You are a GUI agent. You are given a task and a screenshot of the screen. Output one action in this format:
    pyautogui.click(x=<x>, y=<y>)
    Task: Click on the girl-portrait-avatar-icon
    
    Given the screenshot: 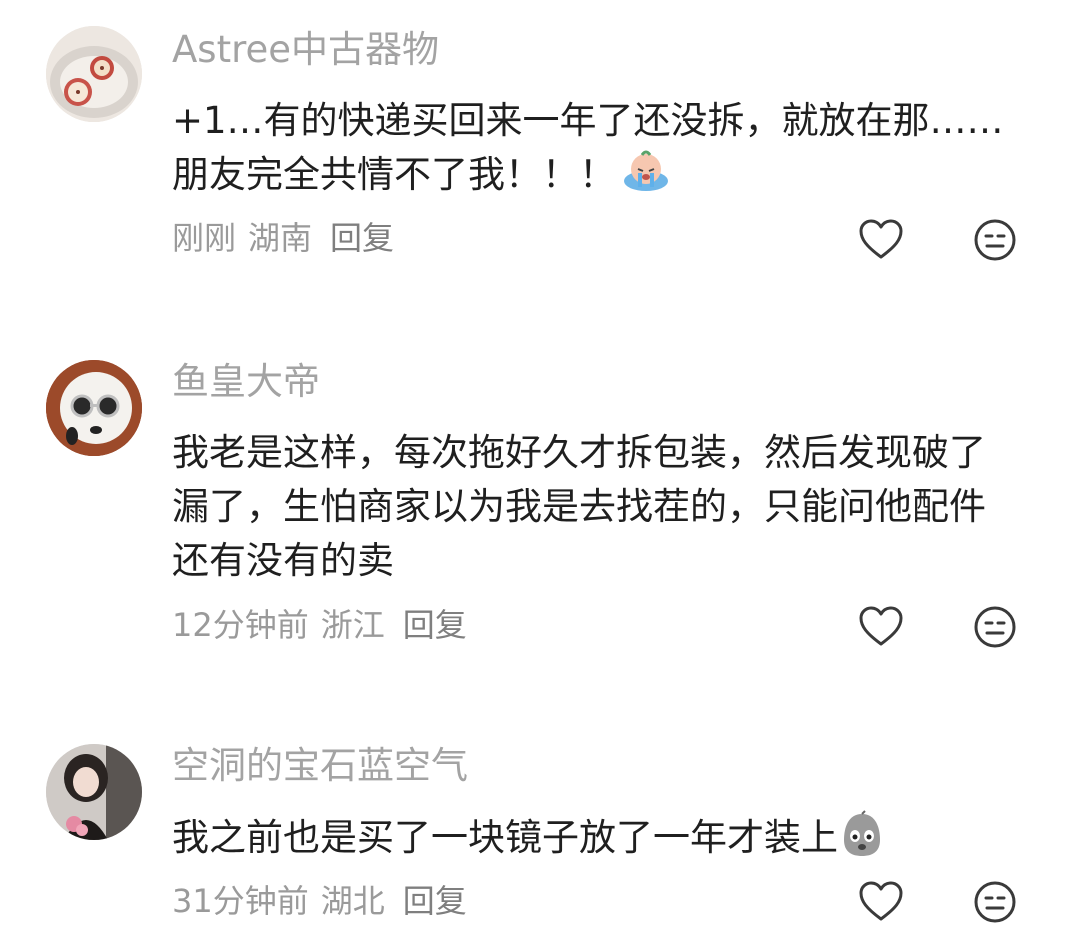 What is the action you would take?
    pyautogui.click(x=94, y=792)
    